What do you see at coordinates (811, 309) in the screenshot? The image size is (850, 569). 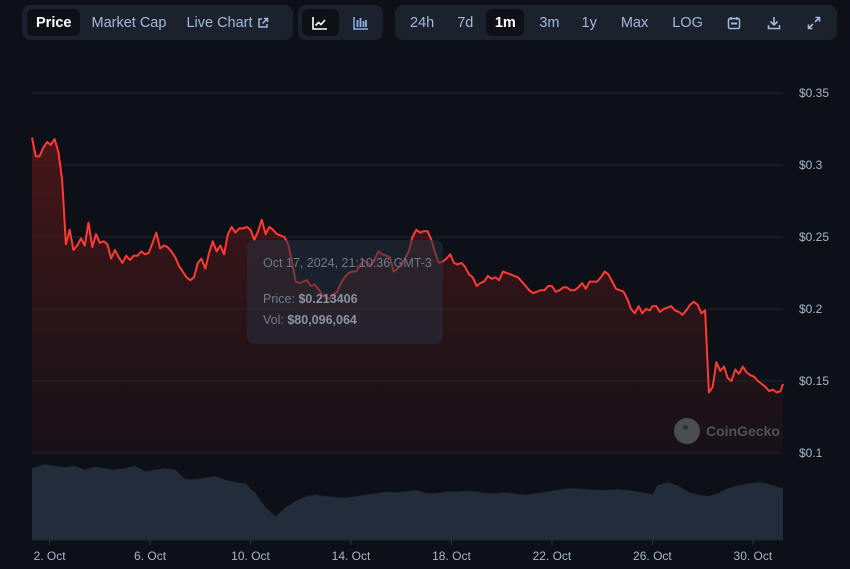 I see `y-tick-label: $0.2` at bounding box center [811, 309].